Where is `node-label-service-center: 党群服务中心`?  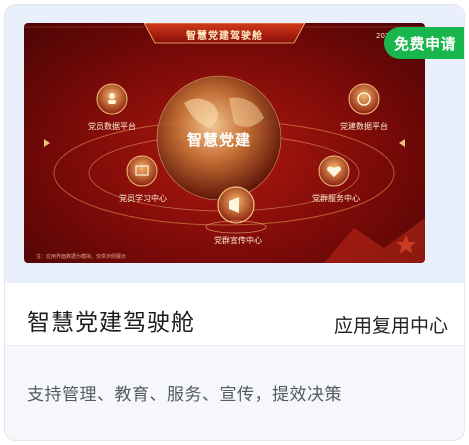
node-label-service-center: 党群服务中心 is located at coordinates (336, 198).